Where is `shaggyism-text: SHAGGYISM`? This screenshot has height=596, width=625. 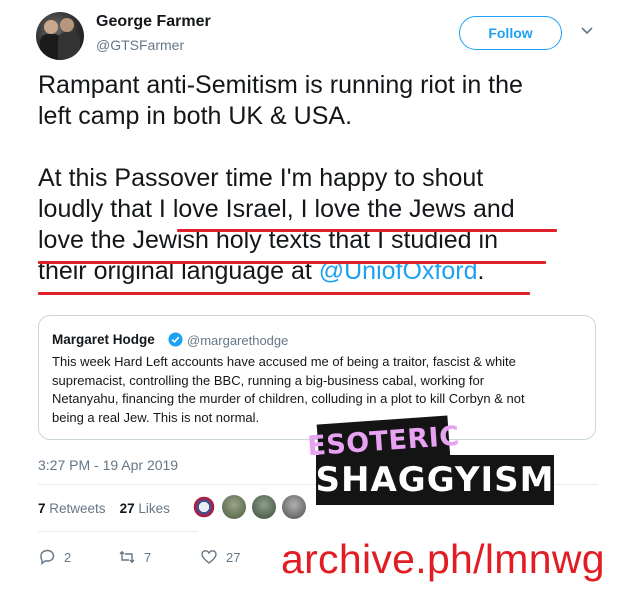
shaggyism-text: SHAGGYISM is located at coordinates (435, 480).